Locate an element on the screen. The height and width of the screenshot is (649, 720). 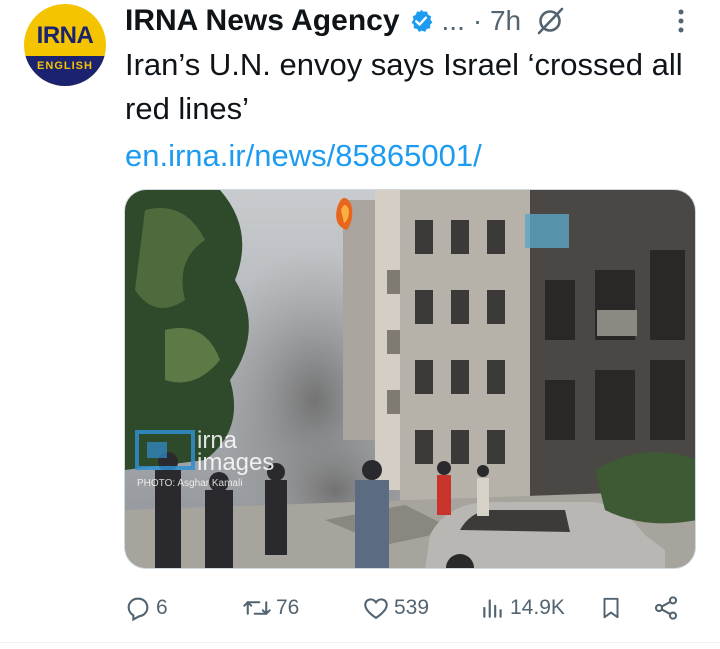
bookmark-button is located at coordinates (611, 608).